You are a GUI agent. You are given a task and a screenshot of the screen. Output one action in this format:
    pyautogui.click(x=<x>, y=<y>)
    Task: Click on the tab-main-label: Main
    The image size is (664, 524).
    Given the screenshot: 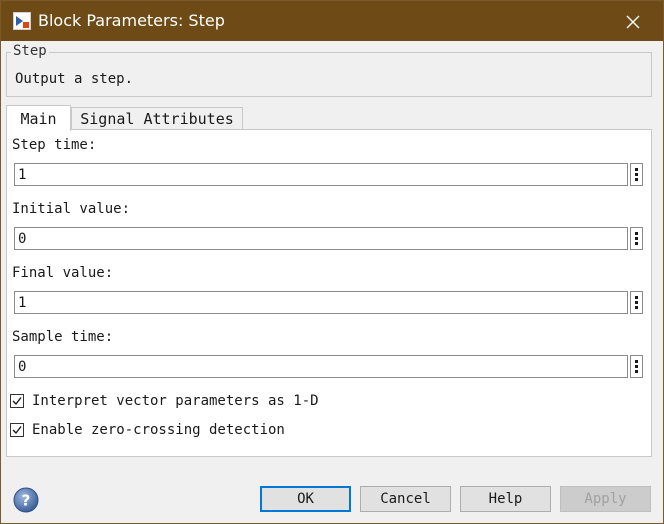 What is the action you would take?
    pyautogui.click(x=38, y=118)
    